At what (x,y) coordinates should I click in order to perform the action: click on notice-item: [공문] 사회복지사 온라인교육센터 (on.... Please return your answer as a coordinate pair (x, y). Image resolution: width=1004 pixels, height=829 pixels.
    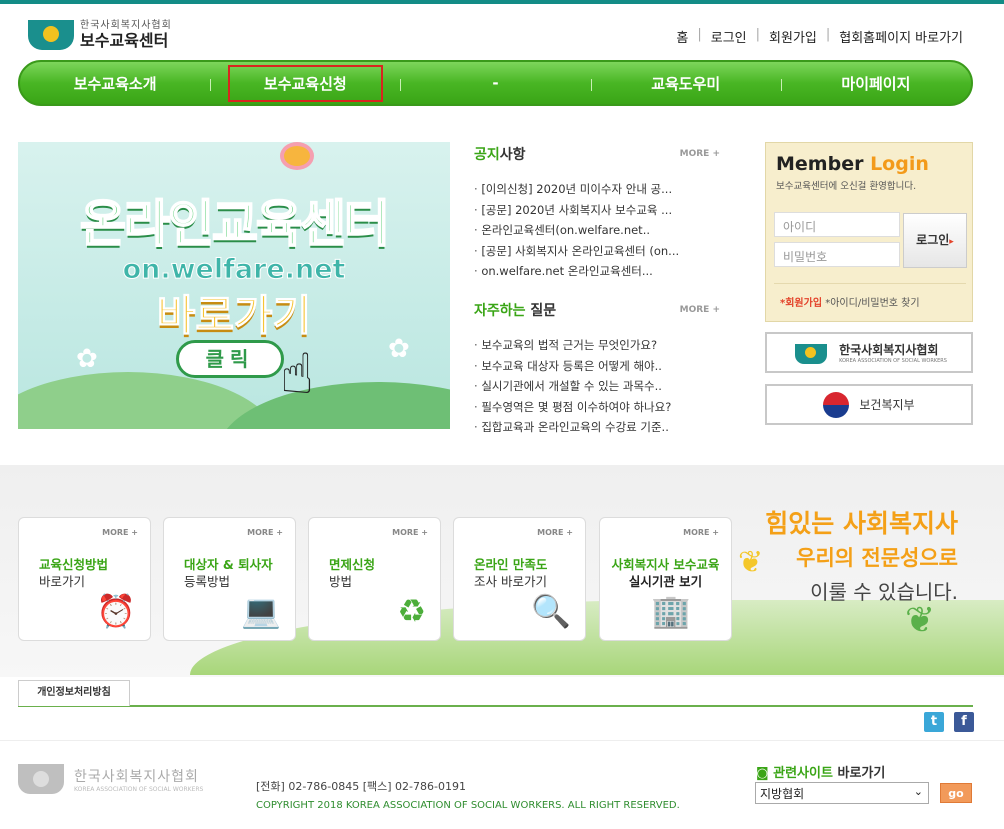
    Looking at the image, I should click on (597, 251).